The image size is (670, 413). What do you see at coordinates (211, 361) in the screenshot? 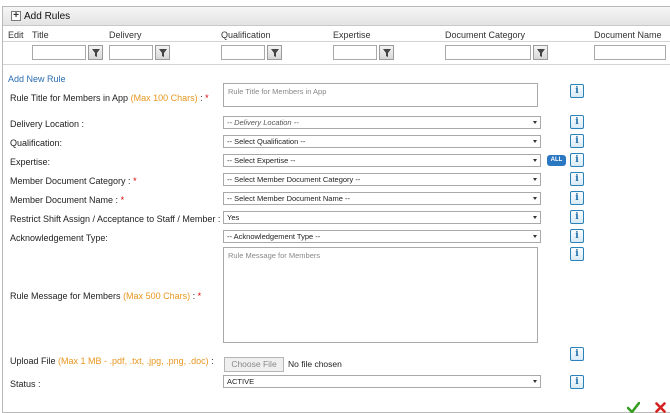
I see `upload-file-colon: :` at bounding box center [211, 361].